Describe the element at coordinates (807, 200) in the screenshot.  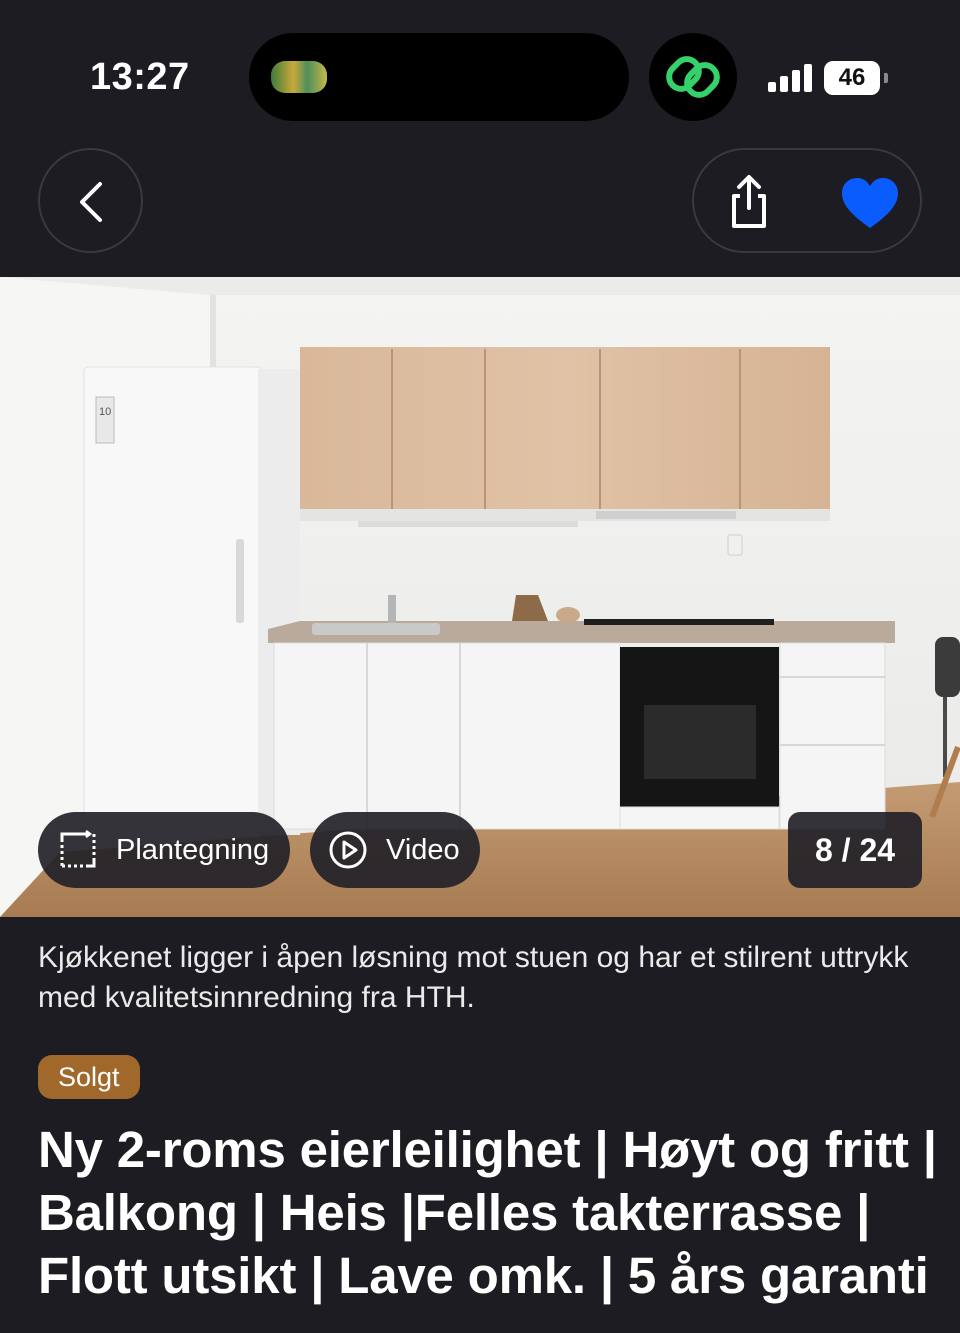
I see `action-pill` at that location.